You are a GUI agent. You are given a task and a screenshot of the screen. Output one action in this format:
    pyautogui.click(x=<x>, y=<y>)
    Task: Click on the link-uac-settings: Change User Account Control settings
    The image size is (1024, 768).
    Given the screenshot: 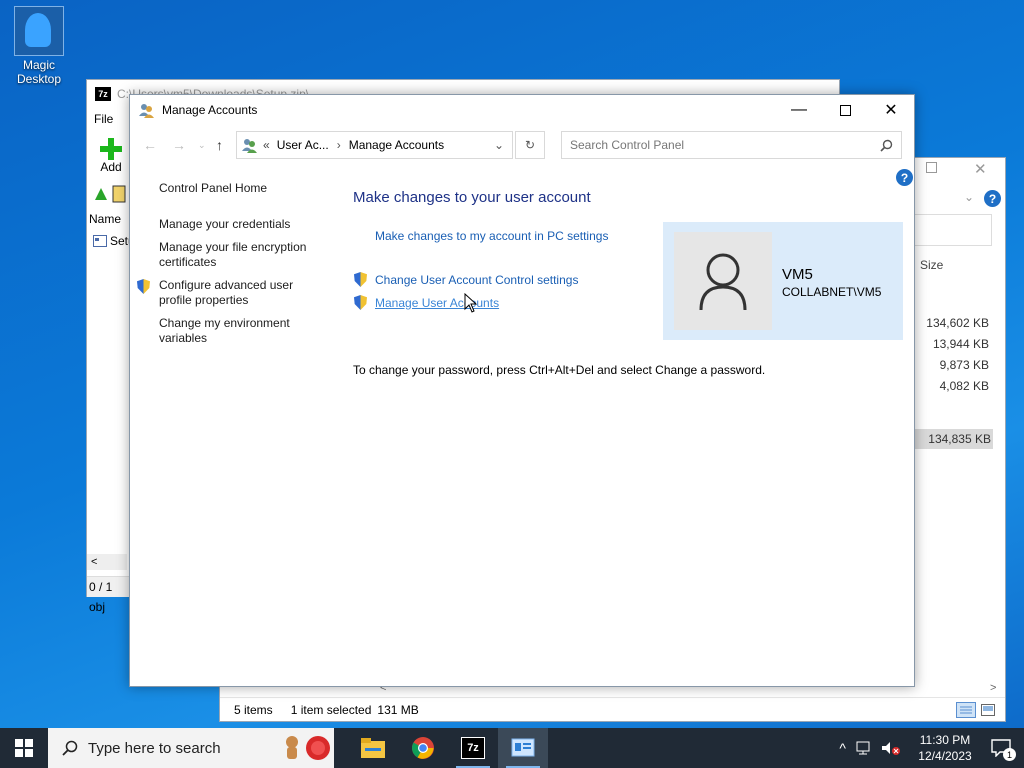 What is the action you would take?
    pyautogui.click(x=476, y=280)
    